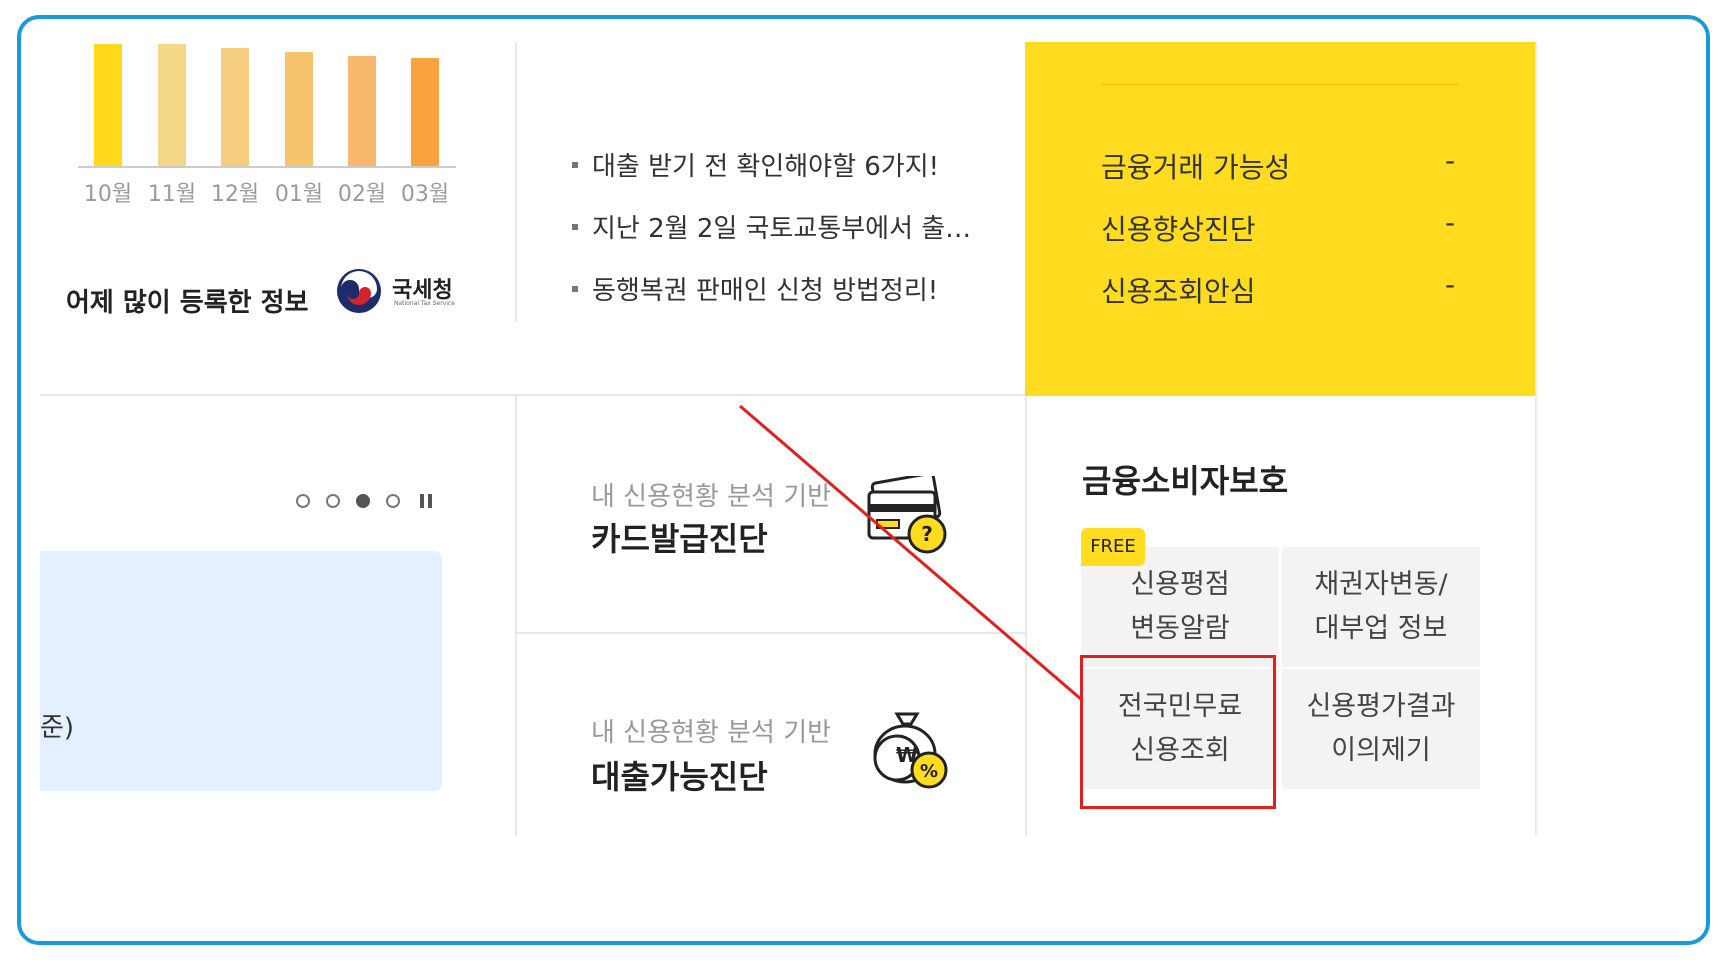 This screenshot has height=963, width=1725. What do you see at coordinates (241, 671) in the screenshot?
I see `banner-card: 준)` at bounding box center [241, 671].